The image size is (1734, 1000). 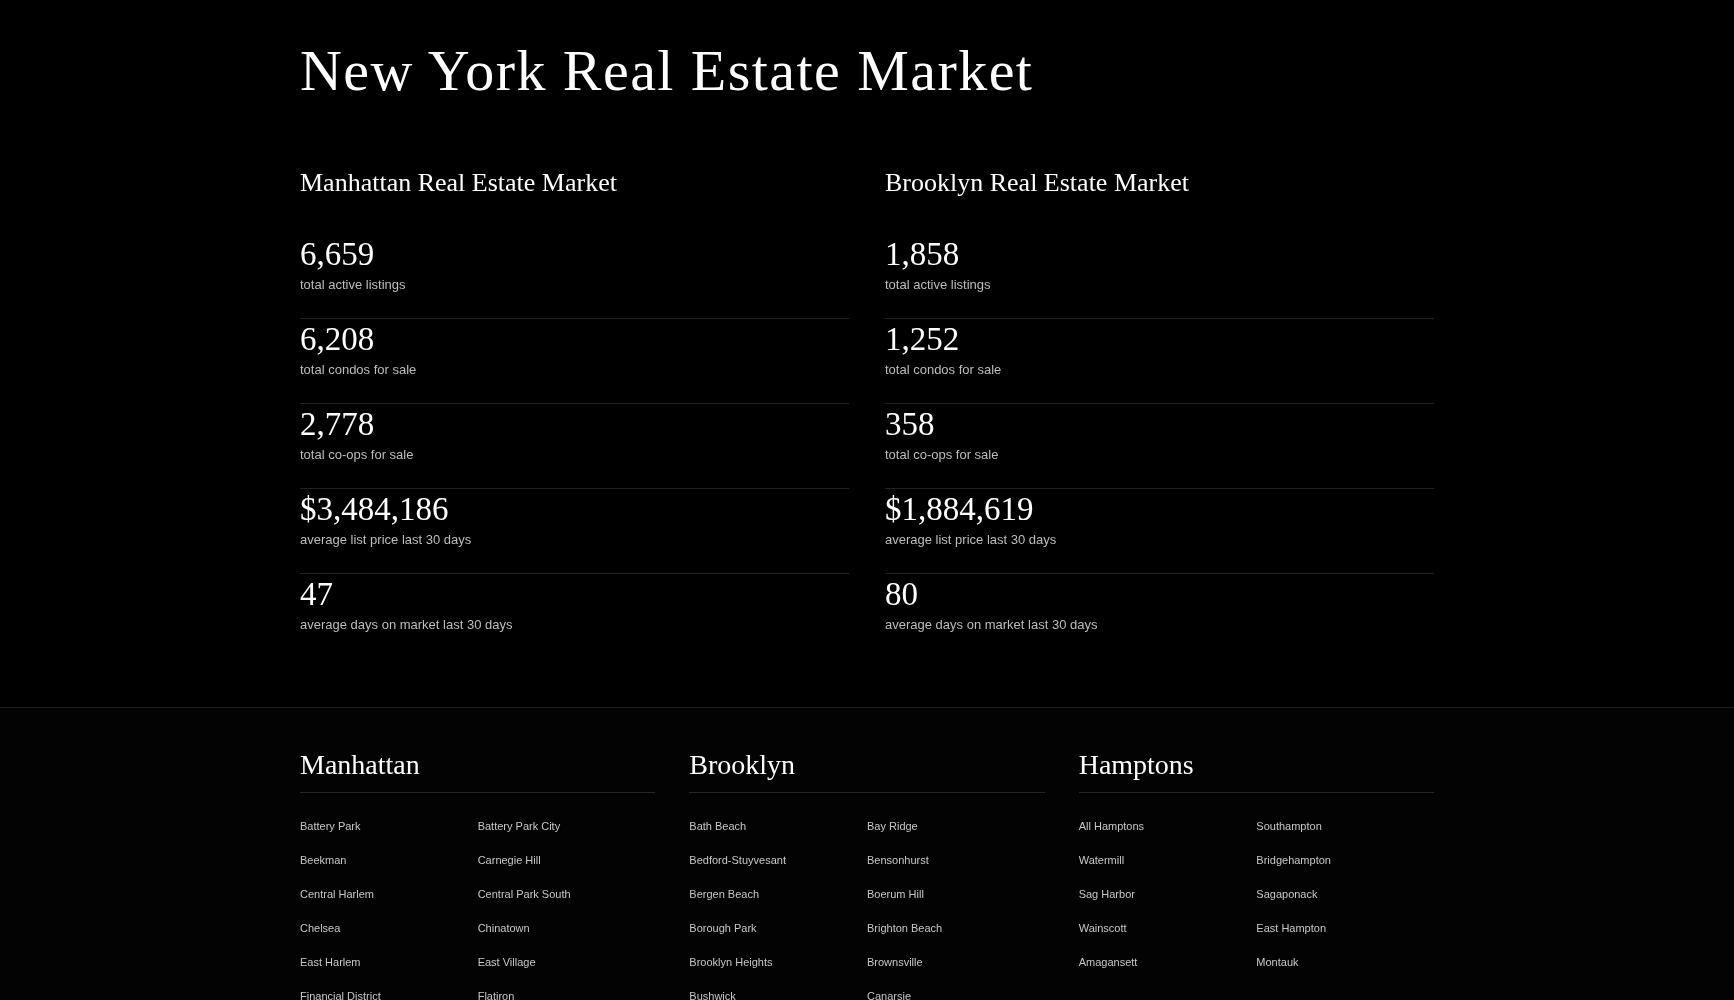 What do you see at coordinates (337, 339) in the screenshot?
I see `stat-value: 6,208` at bounding box center [337, 339].